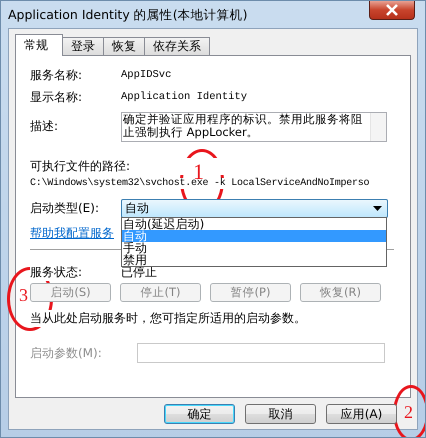  Describe the element at coordinates (184, 97) in the screenshot. I see `field-value: Application Identity` at that location.